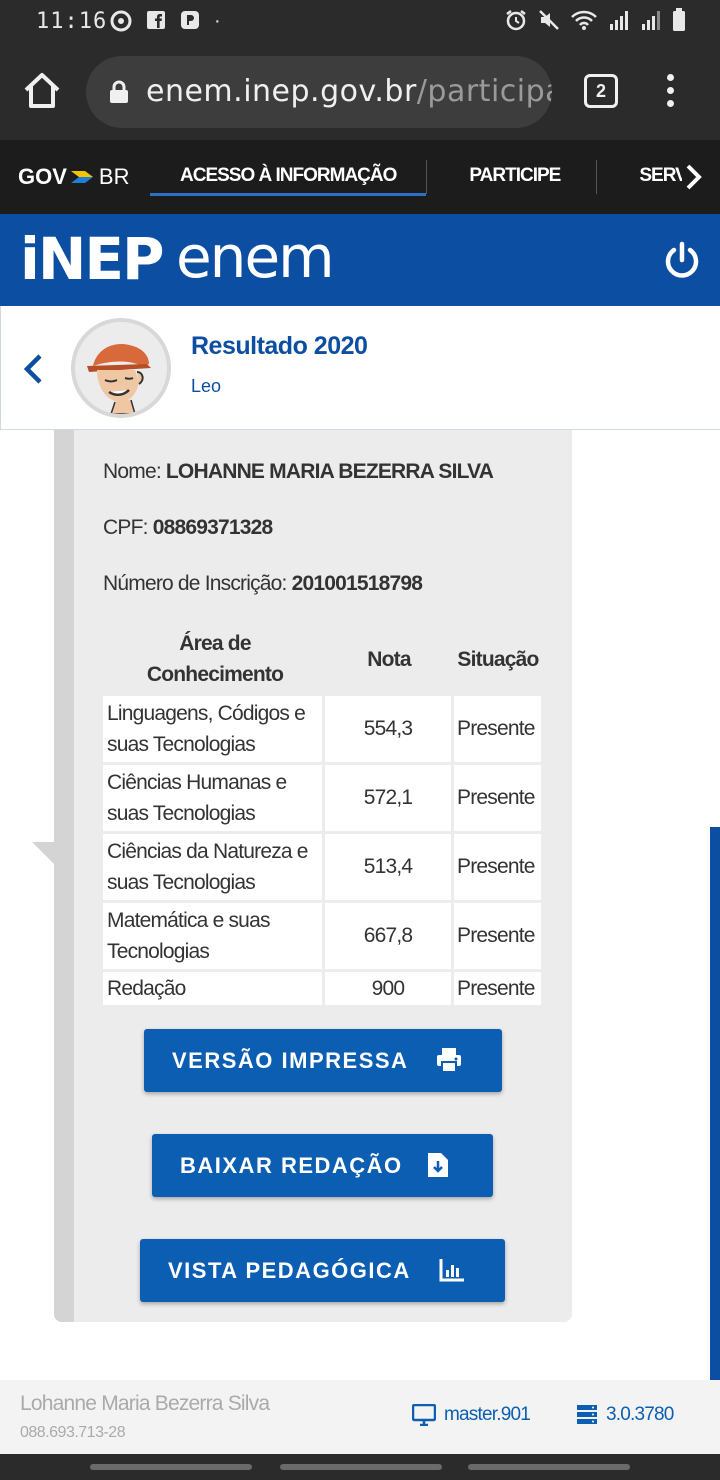 This screenshot has height=1480, width=720. Describe the element at coordinates (190, 20) in the screenshot. I see `app-p-icon` at that location.